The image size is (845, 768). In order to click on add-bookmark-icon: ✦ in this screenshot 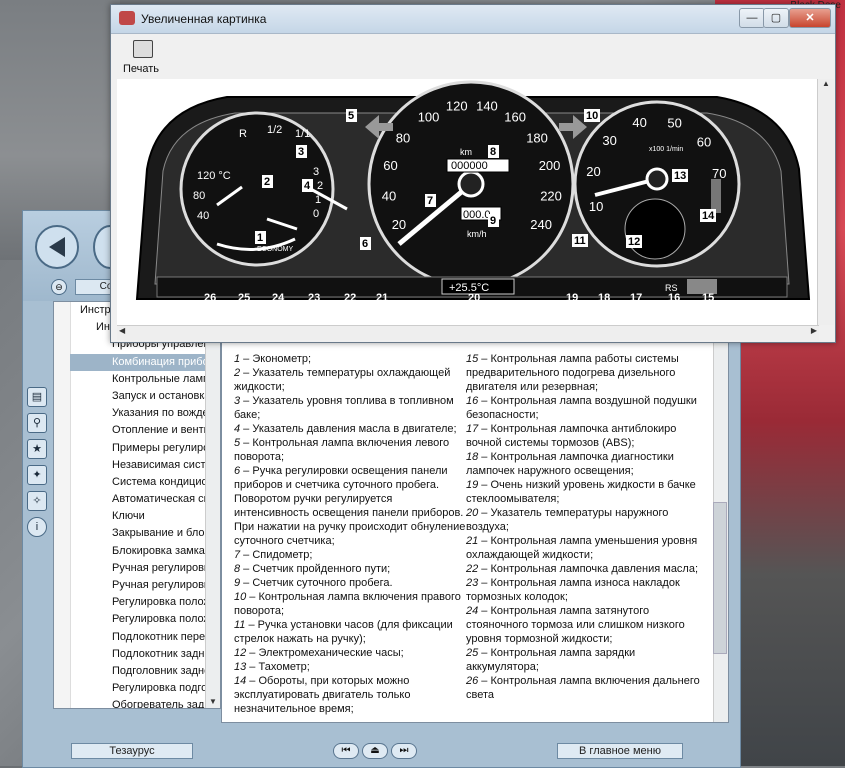, I will do `click(37, 475)`.